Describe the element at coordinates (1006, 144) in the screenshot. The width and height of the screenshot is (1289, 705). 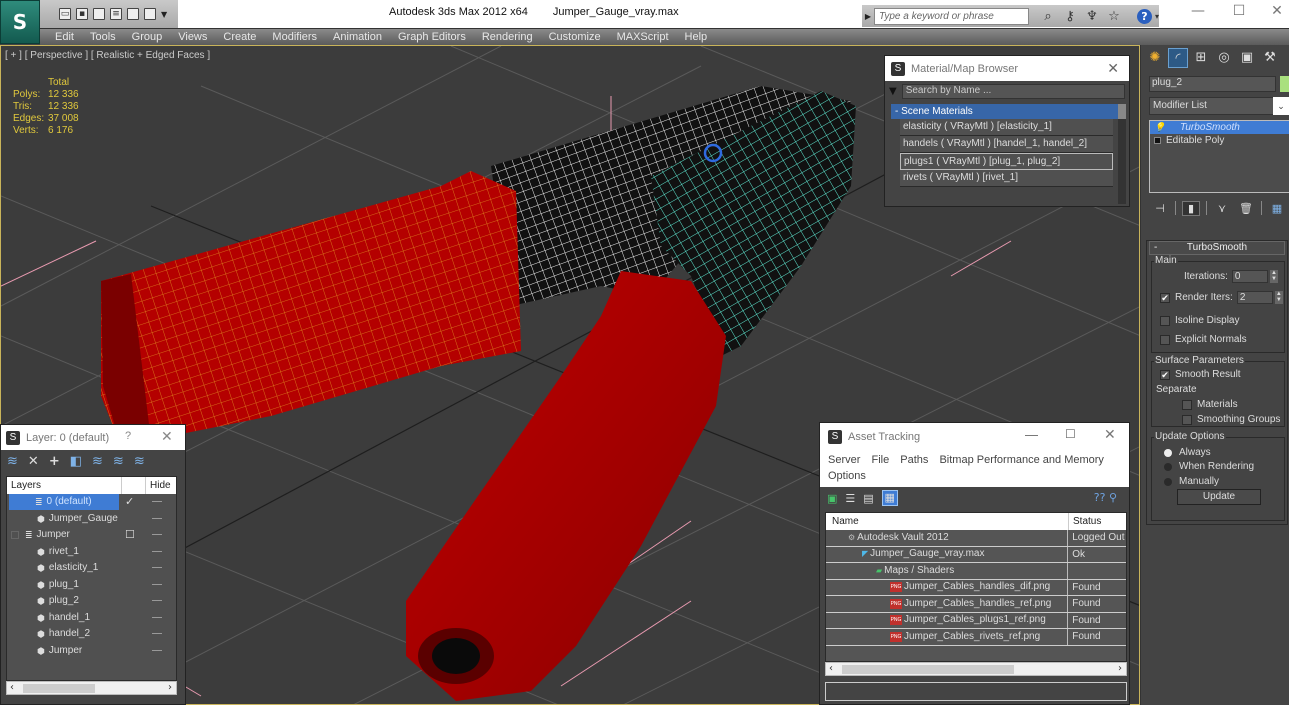
I see `material-item: handels ( VRayMtl ) [handel_1, handel_2]` at that location.